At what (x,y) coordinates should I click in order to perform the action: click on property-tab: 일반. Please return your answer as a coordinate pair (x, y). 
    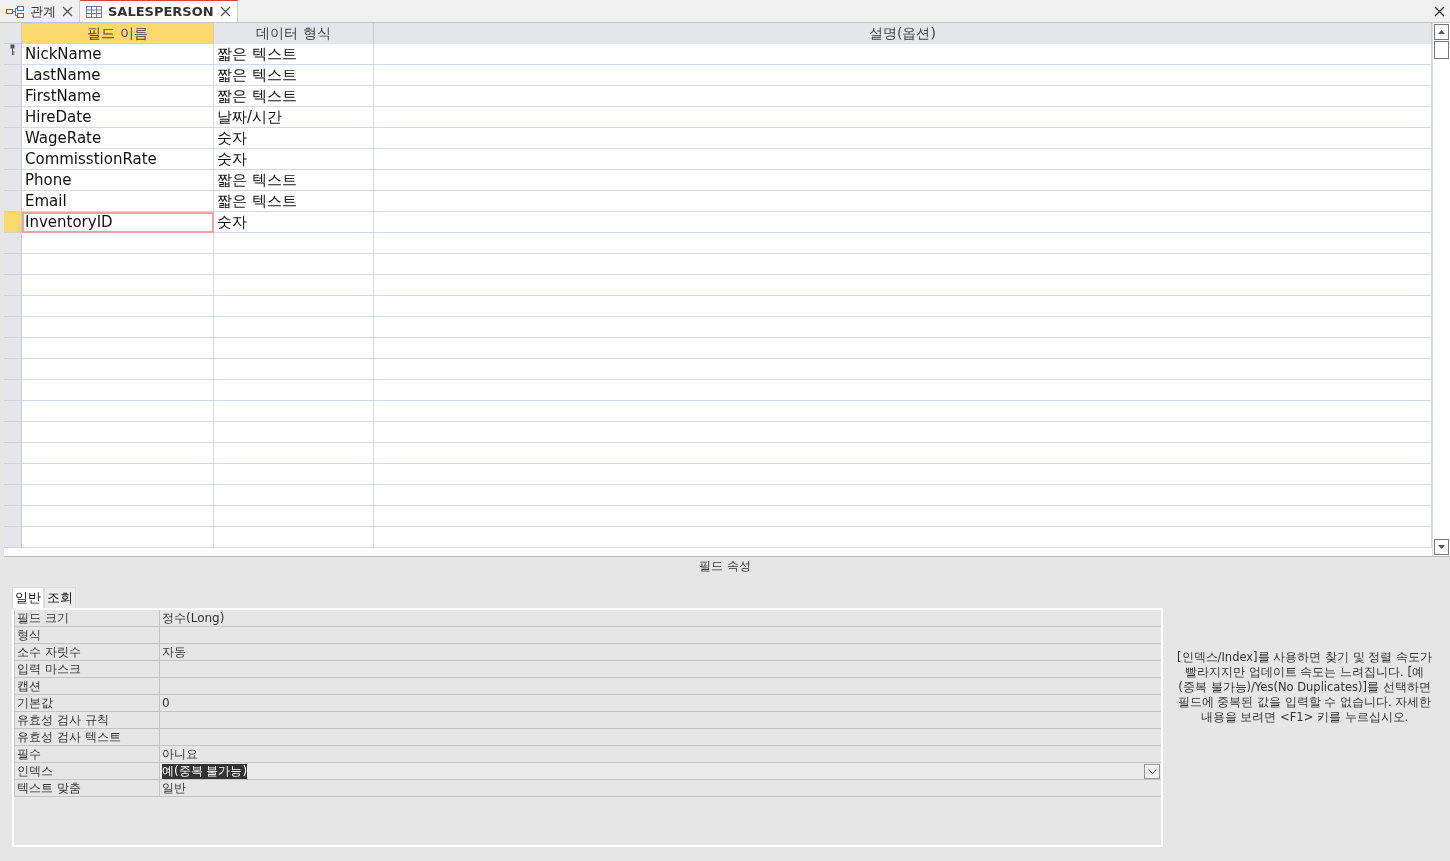
    Looking at the image, I should click on (28, 597).